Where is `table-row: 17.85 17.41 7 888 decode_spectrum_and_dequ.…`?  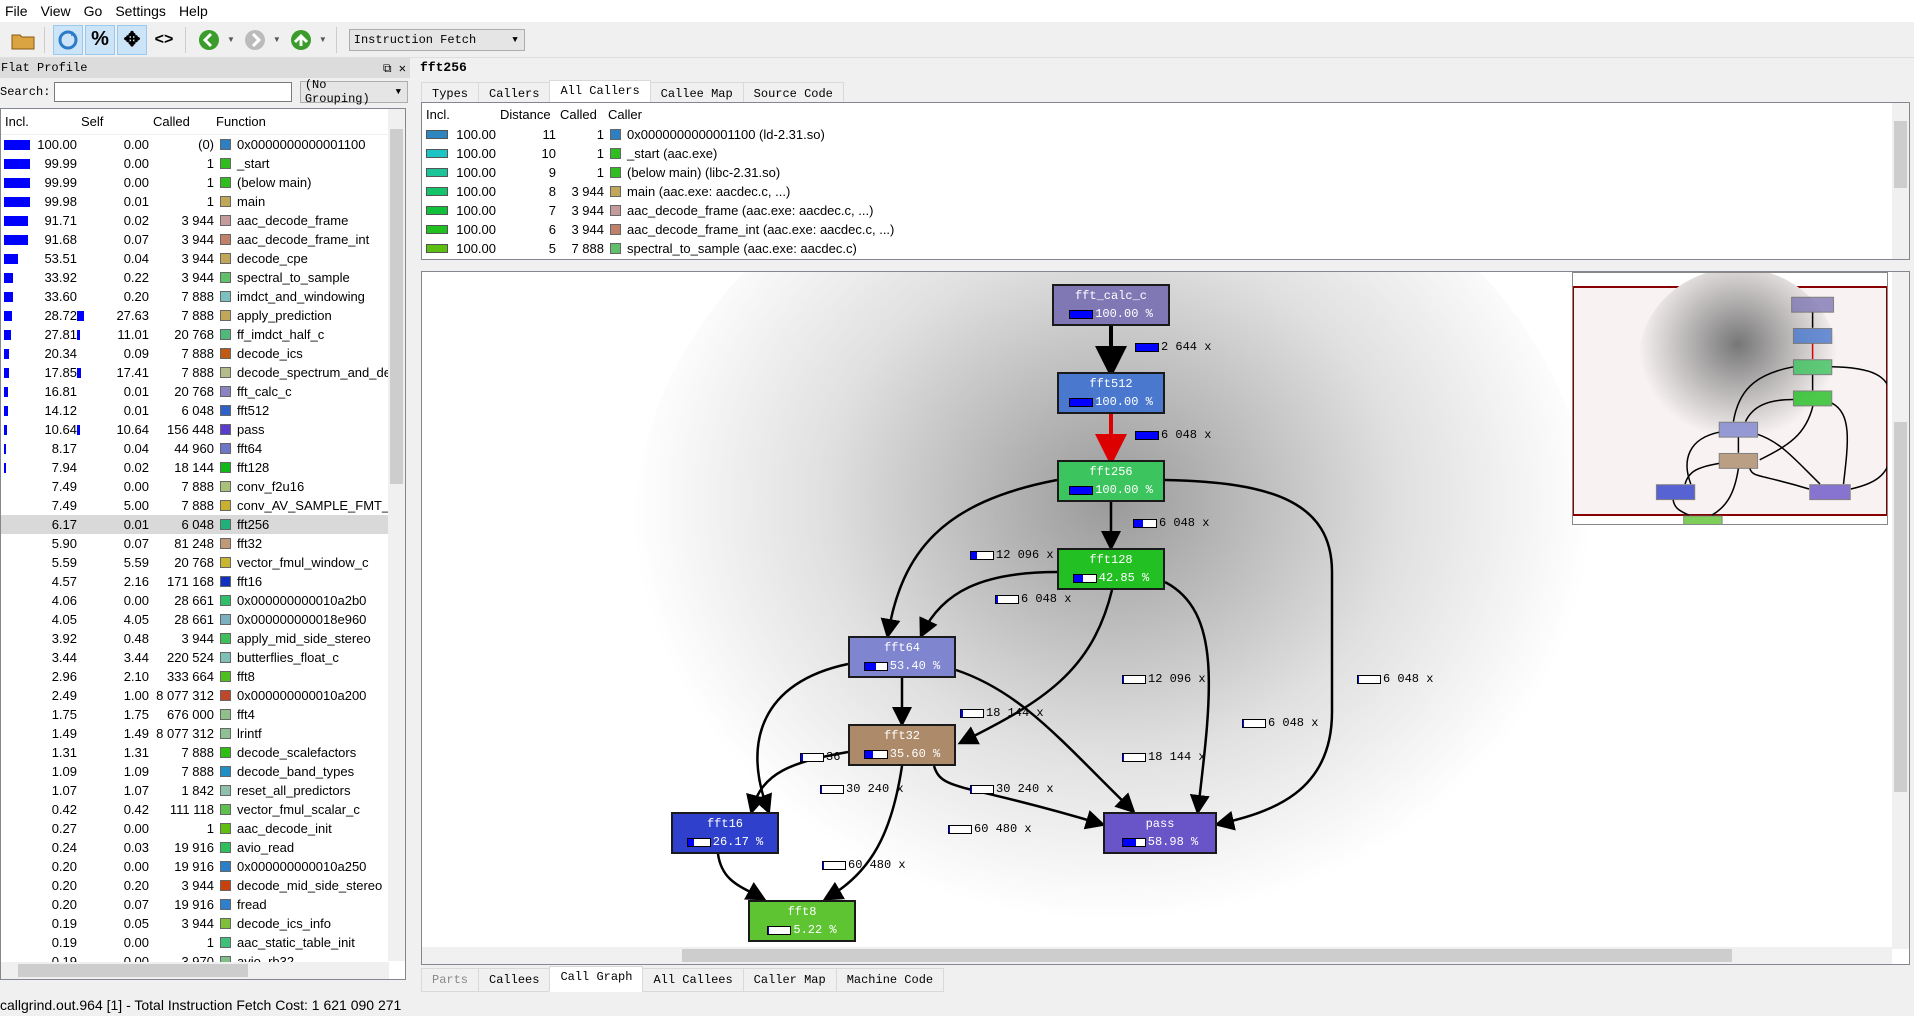
table-row: 17.85 17.41 7 888 decode_spectrum_and_dequ.… is located at coordinates (203, 372).